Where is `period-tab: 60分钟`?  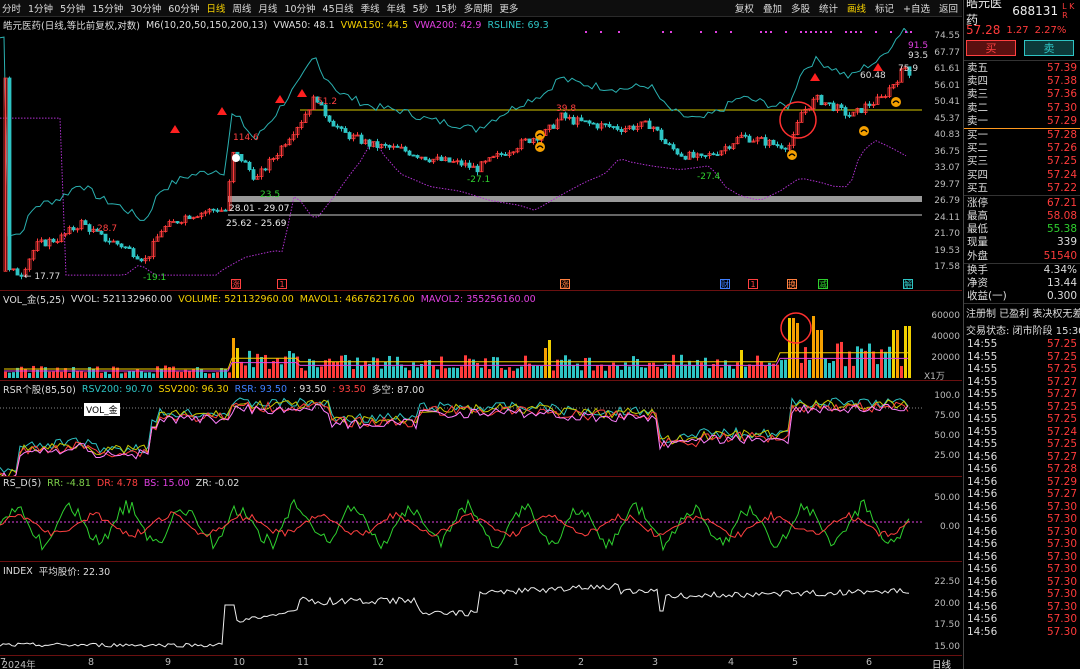 period-tab: 60分钟 is located at coordinates (183, 8).